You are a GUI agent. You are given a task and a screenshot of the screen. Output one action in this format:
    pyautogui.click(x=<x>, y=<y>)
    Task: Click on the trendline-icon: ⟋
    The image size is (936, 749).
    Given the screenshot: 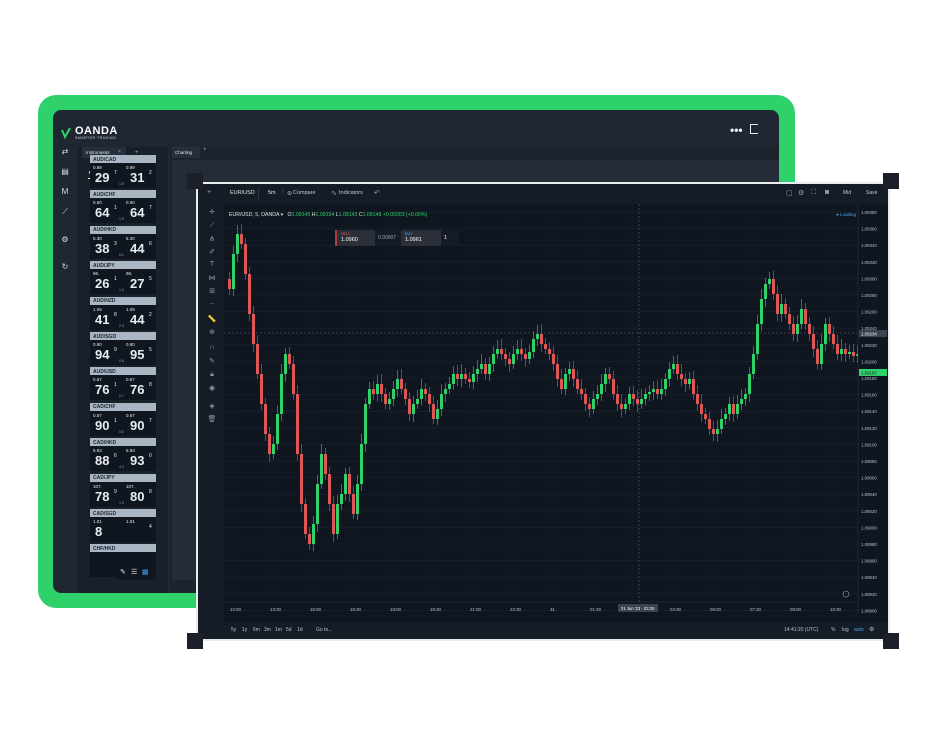 What is the action you would take?
    pyautogui.click(x=212, y=226)
    